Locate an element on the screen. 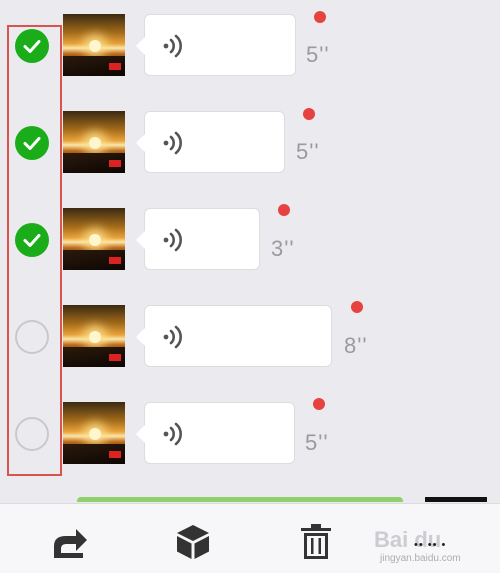 This screenshot has width=500, height=573. delete-button is located at coordinates (316, 542).